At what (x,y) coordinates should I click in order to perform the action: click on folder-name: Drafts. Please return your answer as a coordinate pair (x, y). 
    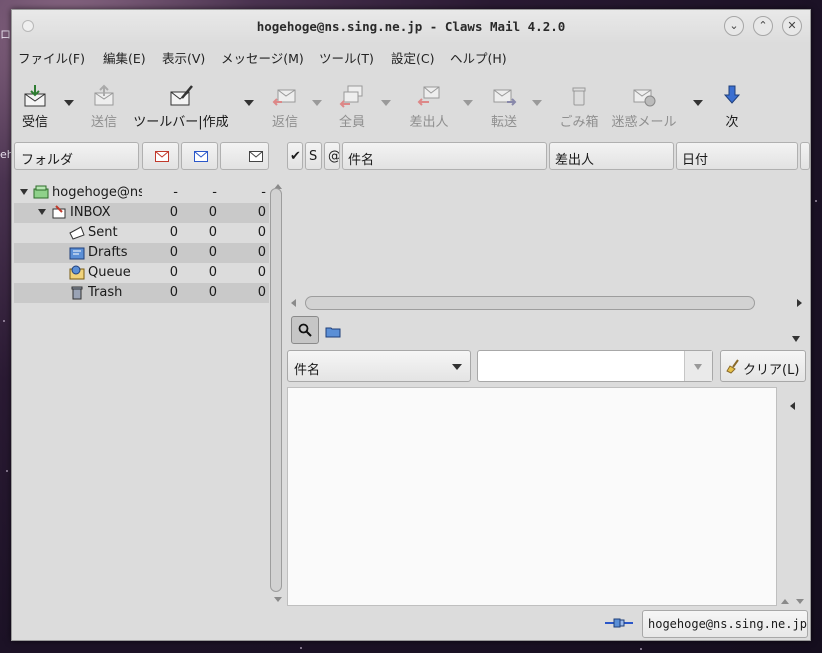
    Looking at the image, I should click on (108, 252).